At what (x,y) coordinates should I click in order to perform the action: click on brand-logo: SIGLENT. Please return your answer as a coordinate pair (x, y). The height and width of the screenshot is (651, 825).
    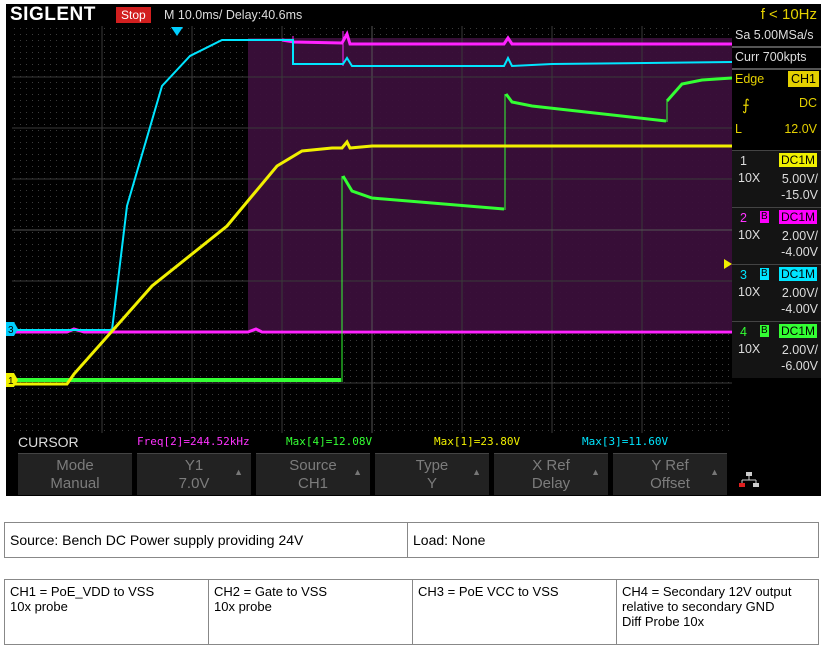
    Looking at the image, I should click on (53, 14).